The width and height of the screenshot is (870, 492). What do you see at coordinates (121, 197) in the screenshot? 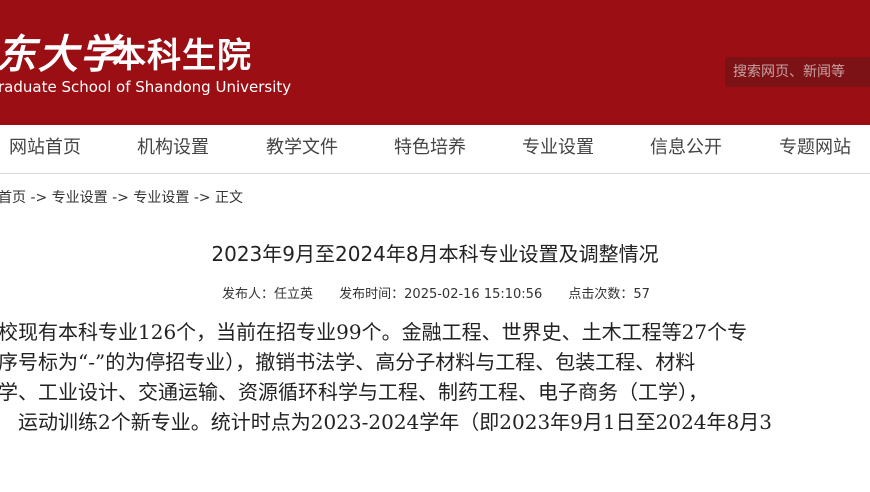
I see `breadcrumb: 首页 -> 专业设置 -> 专业设置 -> 正文` at bounding box center [121, 197].